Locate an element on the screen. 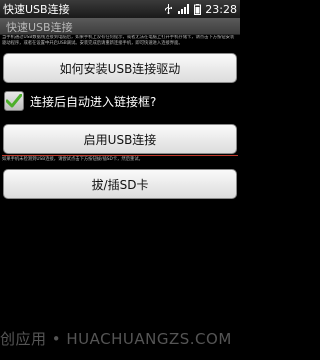 The height and width of the screenshot is (360, 320). install-driver-button: 如何安装USB连接驱动 is located at coordinates (120, 68).